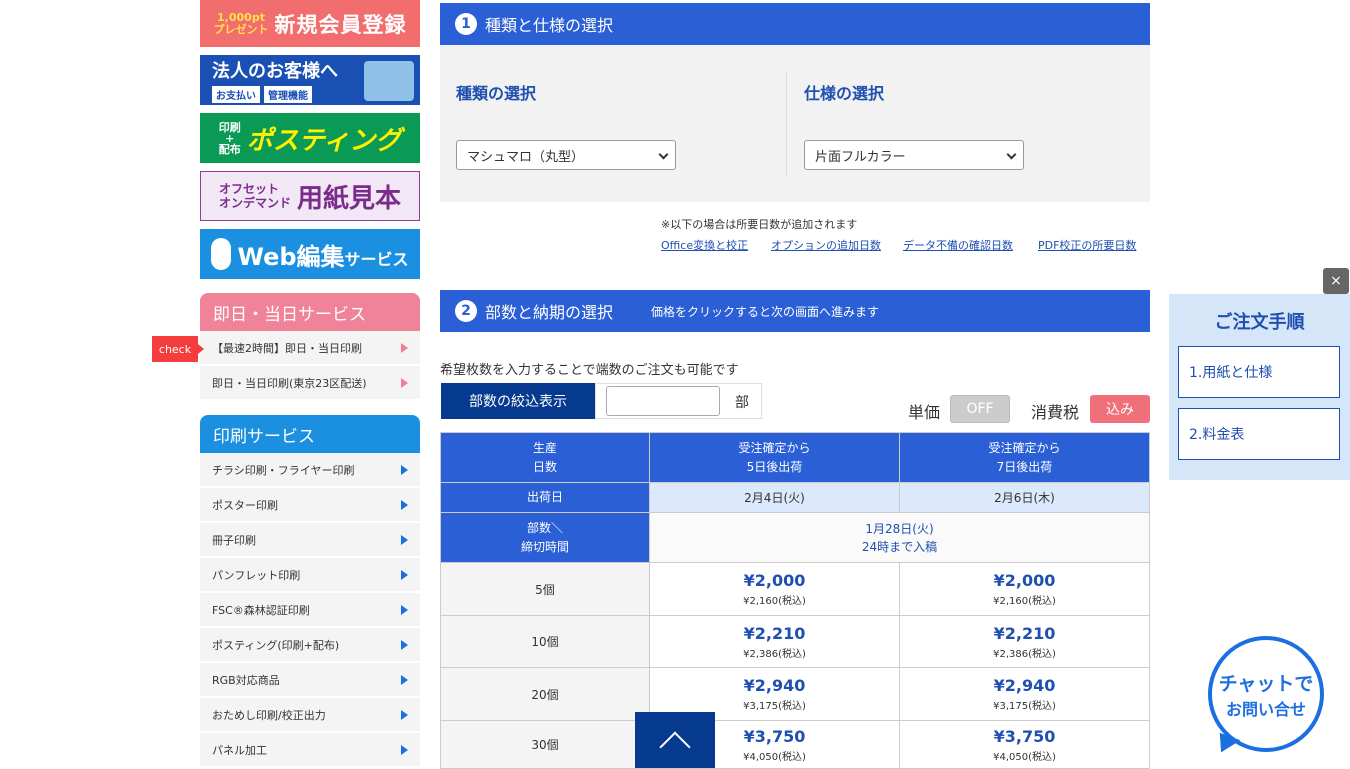  I want to click on paper-sample-banner: オフセット オンデマンド 用紙見本, so click(310, 196).